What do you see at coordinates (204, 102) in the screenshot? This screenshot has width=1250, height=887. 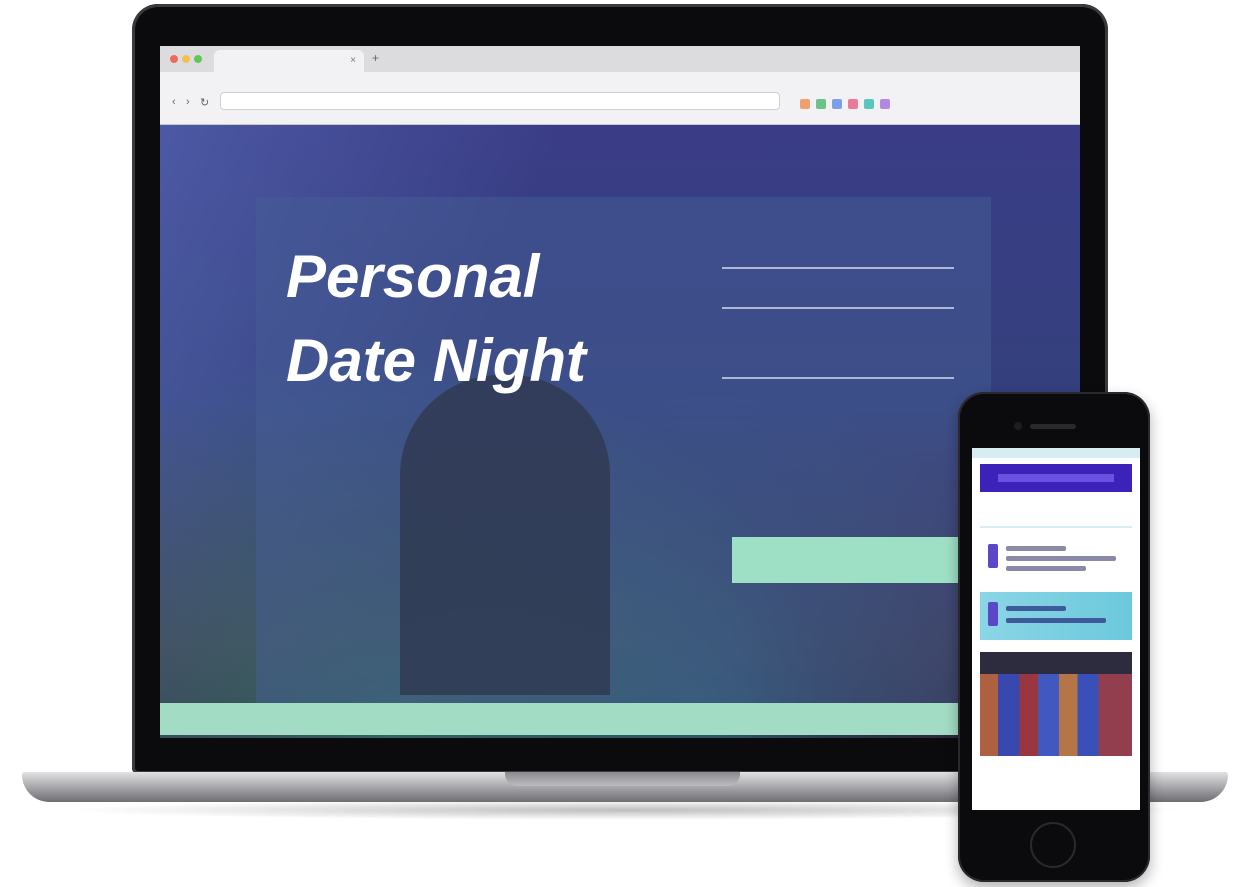 I see `reload-icon: ↻` at bounding box center [204, 102].